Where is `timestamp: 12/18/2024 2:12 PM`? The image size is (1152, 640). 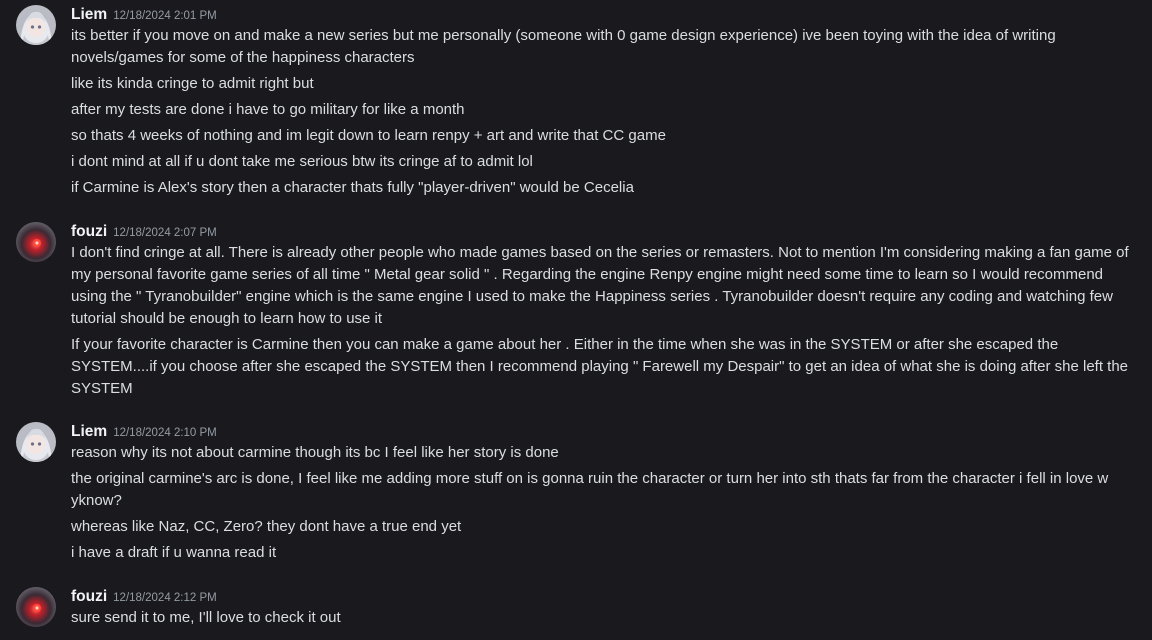 timestamp: 12/18/2024 2:12 PM is located at coordinates (165, 598).